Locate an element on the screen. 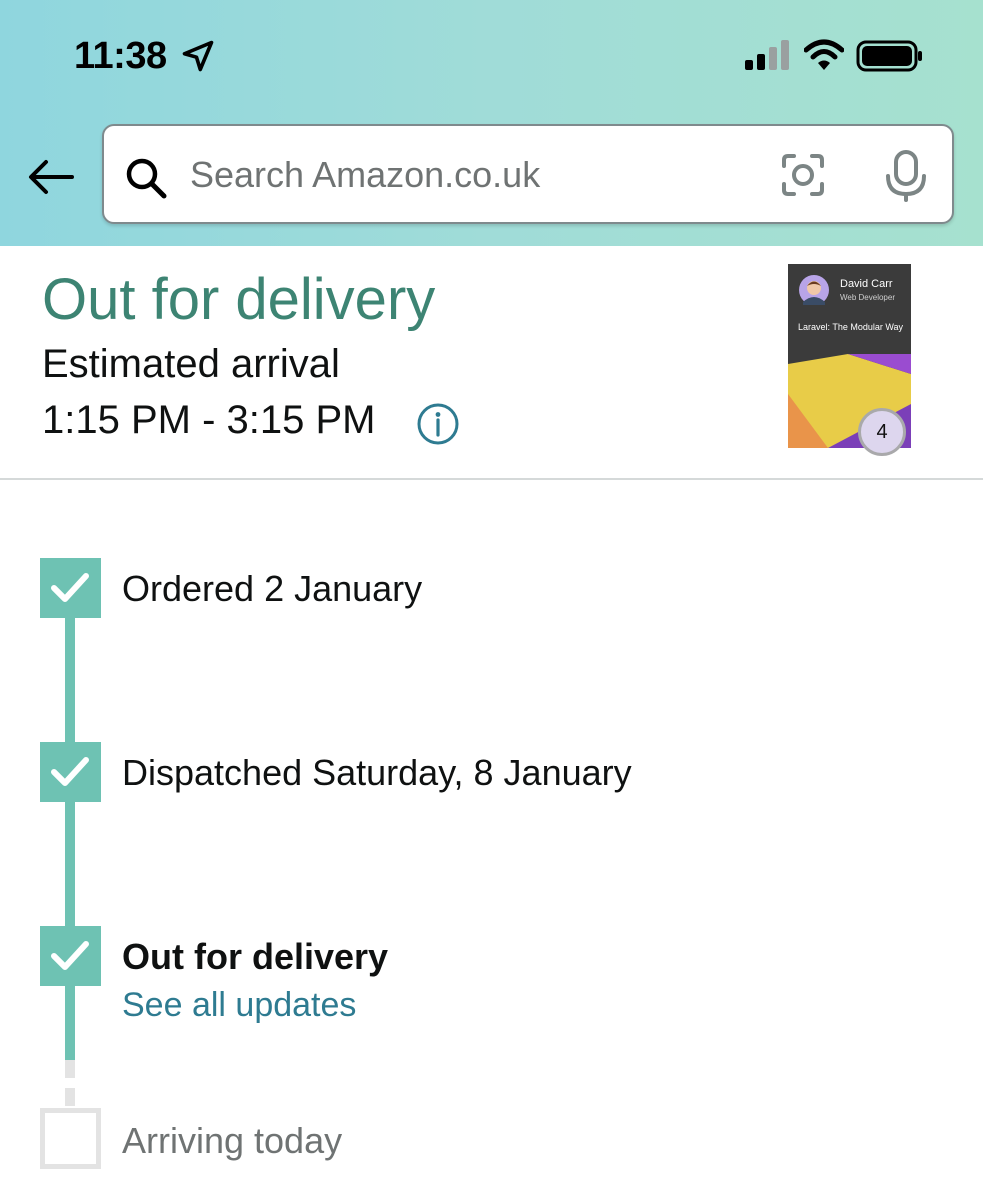  info-icon is located at coordinates (438, 424).